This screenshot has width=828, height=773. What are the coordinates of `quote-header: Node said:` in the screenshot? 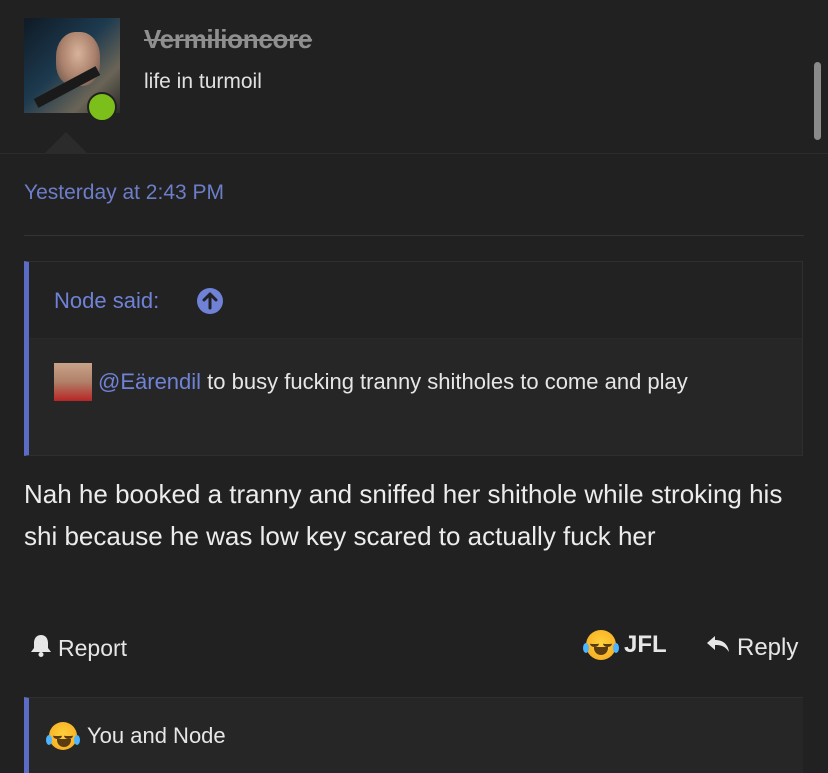 It's located at (415, 300).